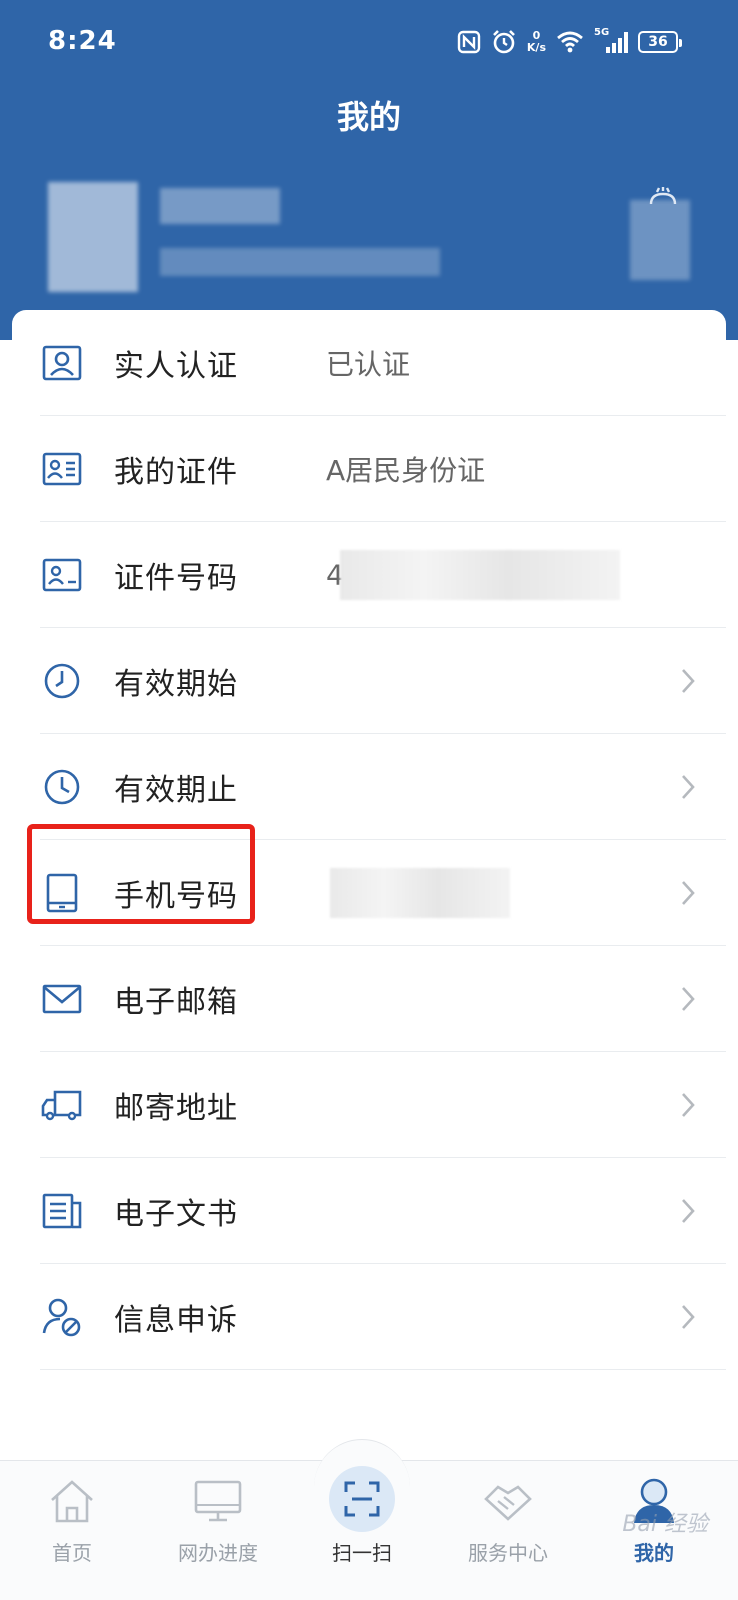 The height and width of the screenshot is (1600, 738). What do you see at coordinates (383, 681) in the screenshot?
I see `menu-item-valid-from: 有效期始` at bounding box center [383, 681].